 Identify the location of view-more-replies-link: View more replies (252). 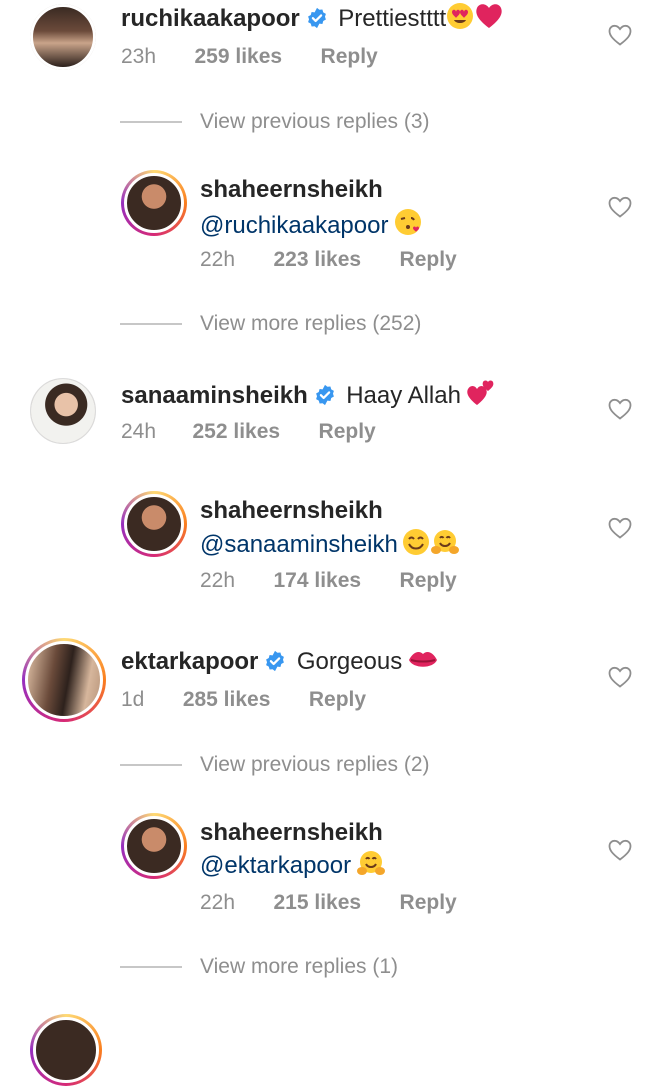
(310, 324).